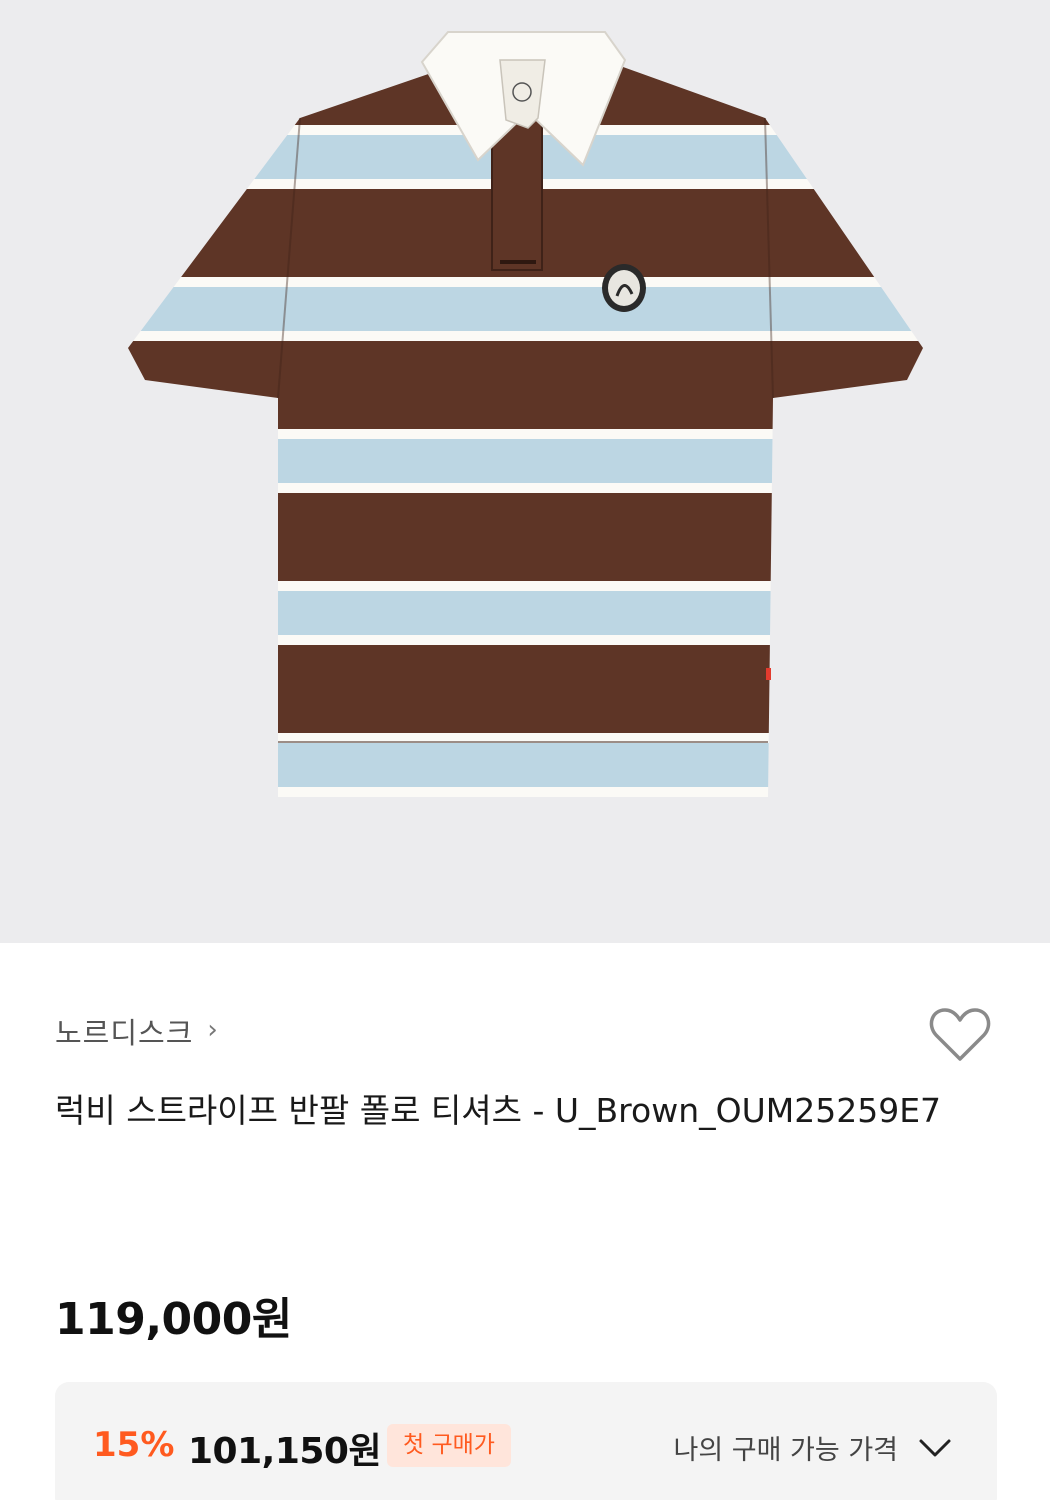 Image resolution: width=1050 pixels, height=1500 pixels. I want to click on my-price-toggle: 나의 구매 가능 가격, so click(813, 1447).